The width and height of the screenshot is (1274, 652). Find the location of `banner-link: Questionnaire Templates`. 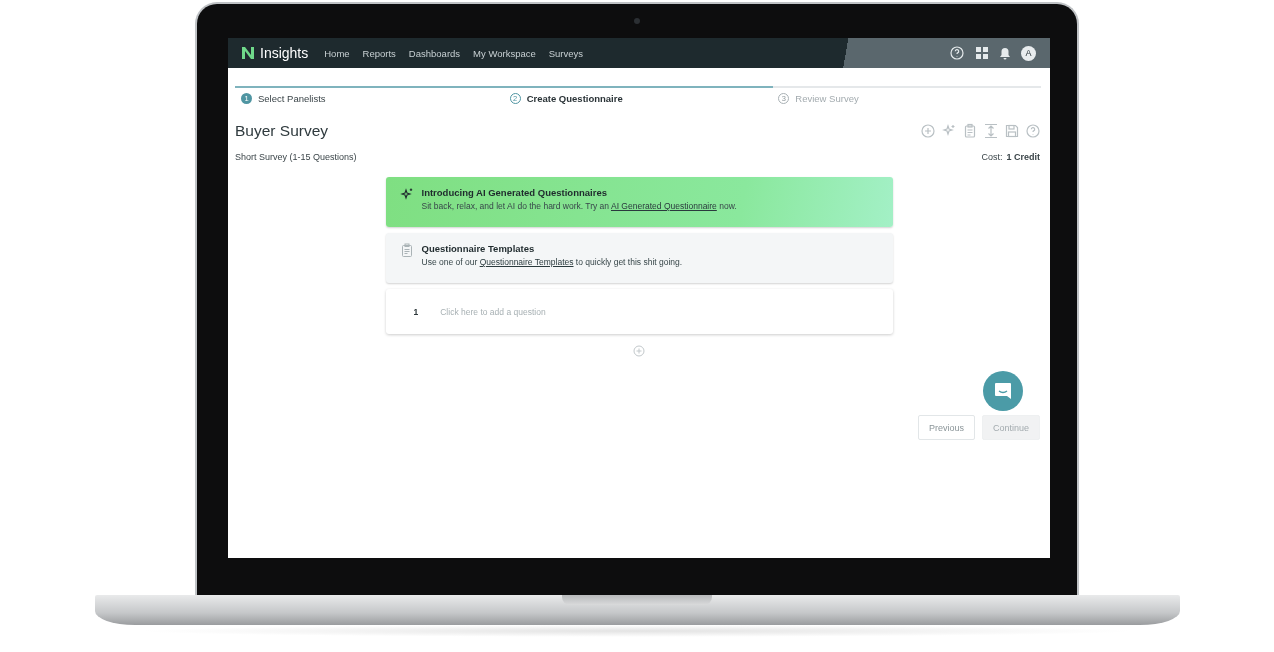

banner-link: Questionnaire Templates is located at coordinates (526, 262).